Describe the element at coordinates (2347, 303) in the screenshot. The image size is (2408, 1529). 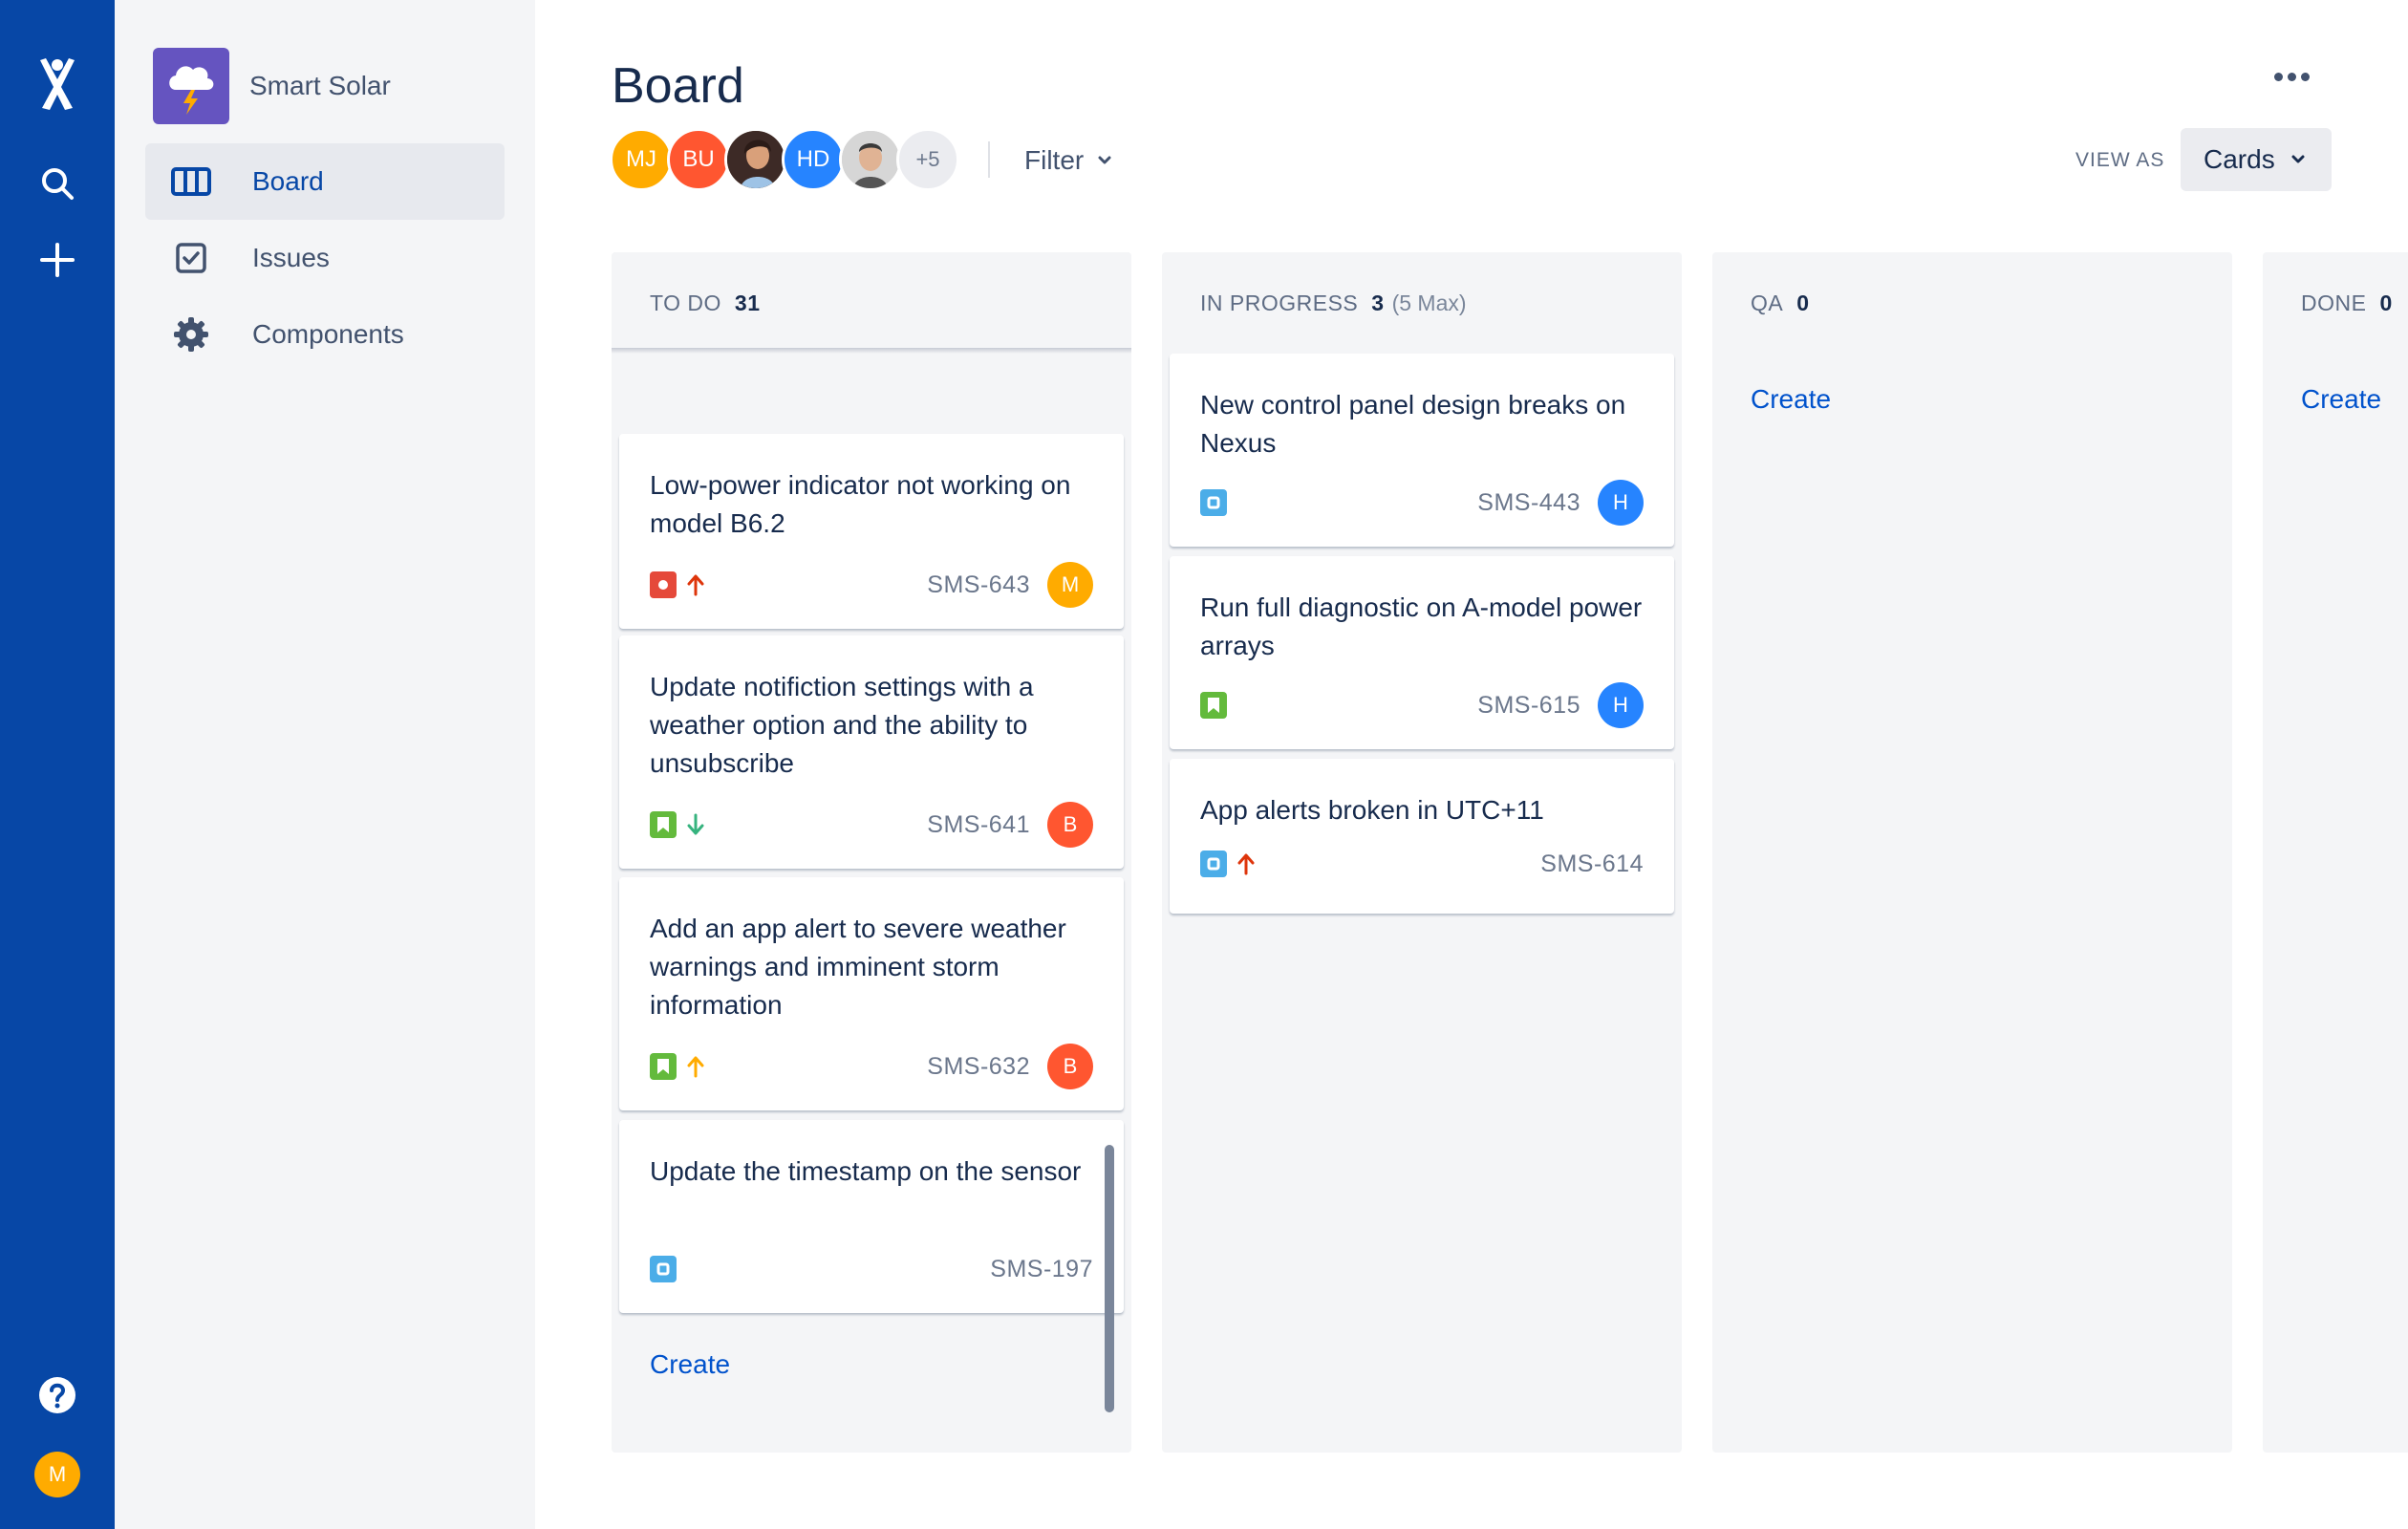
I see `column-title: DONE 0` at that location.